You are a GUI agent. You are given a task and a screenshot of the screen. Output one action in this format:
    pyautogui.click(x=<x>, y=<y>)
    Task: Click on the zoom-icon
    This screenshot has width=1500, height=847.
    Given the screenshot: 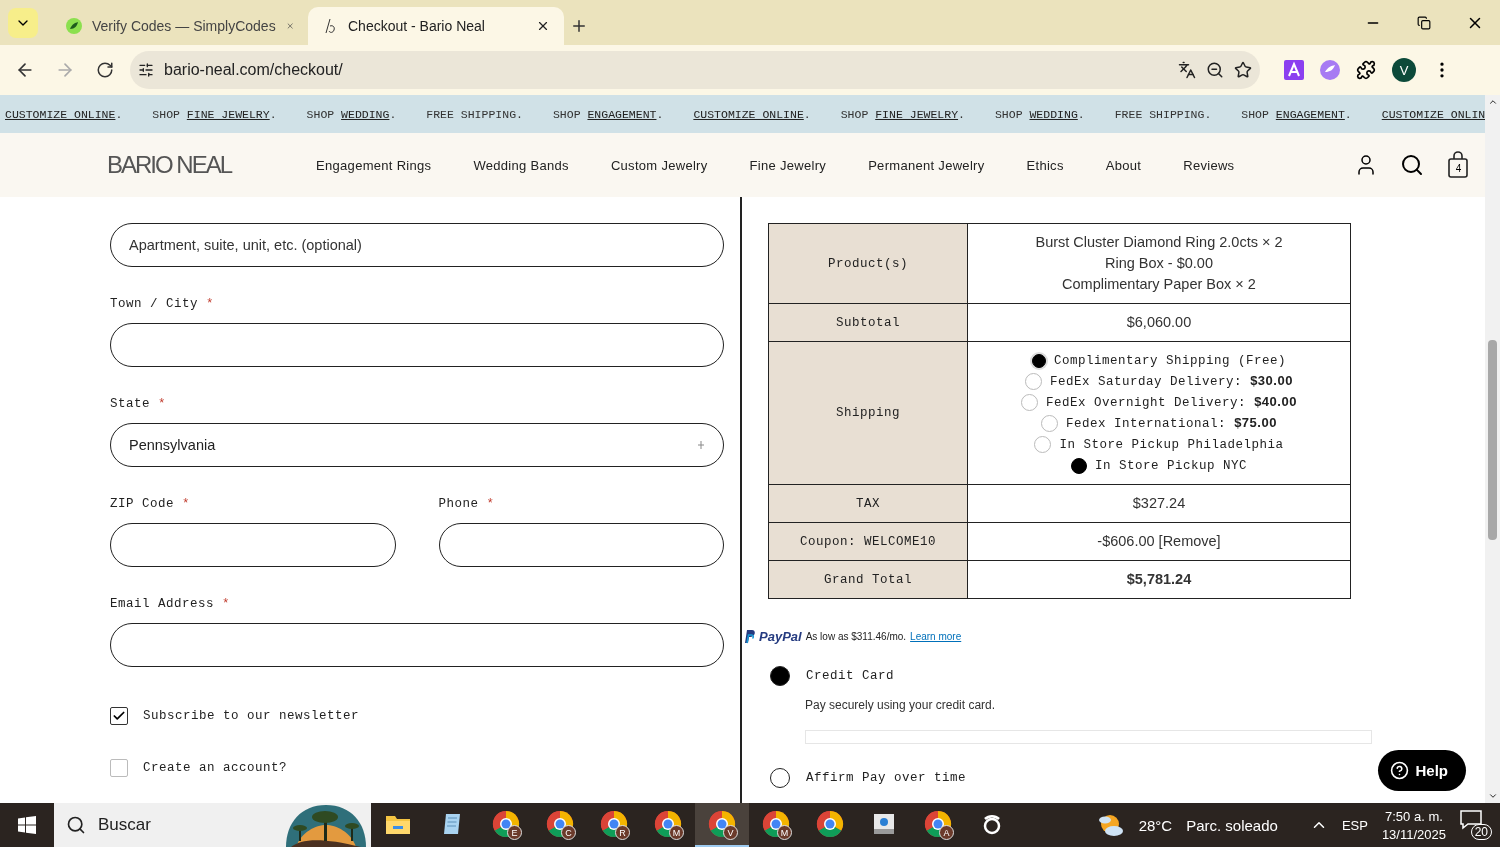 What is the action you would take?
    pyautogui.click(x=1215, y=70)
    